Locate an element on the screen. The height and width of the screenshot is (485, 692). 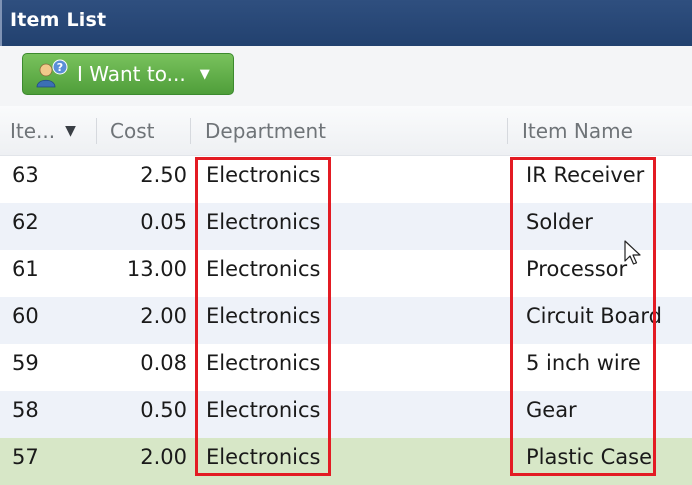
cell-cost: 0.50 is located at coordinates (163, 410).